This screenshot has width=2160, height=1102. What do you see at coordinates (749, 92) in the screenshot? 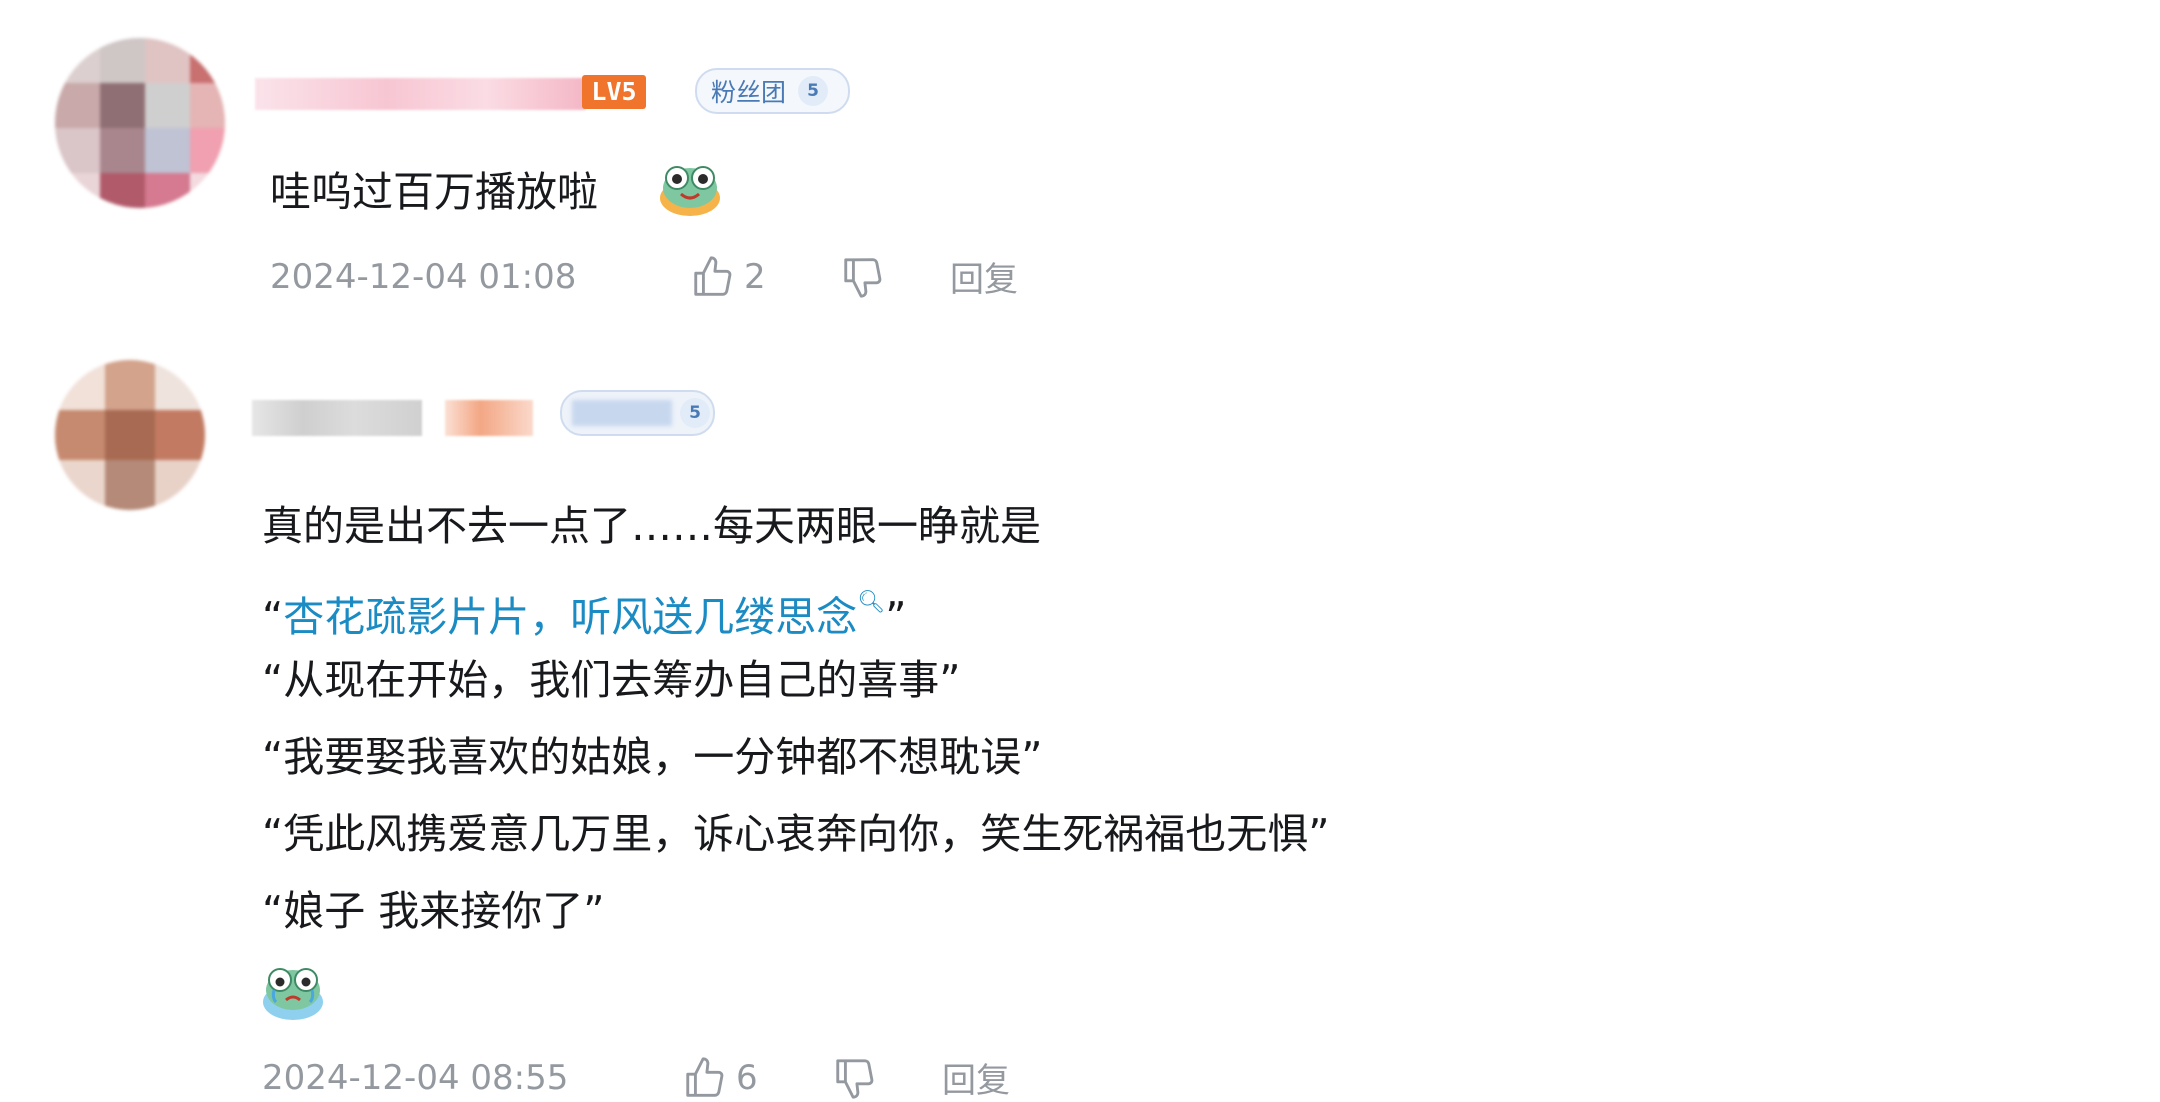
I see `fan-badge-label: 粉丝团` at bounding box center [749, 92].